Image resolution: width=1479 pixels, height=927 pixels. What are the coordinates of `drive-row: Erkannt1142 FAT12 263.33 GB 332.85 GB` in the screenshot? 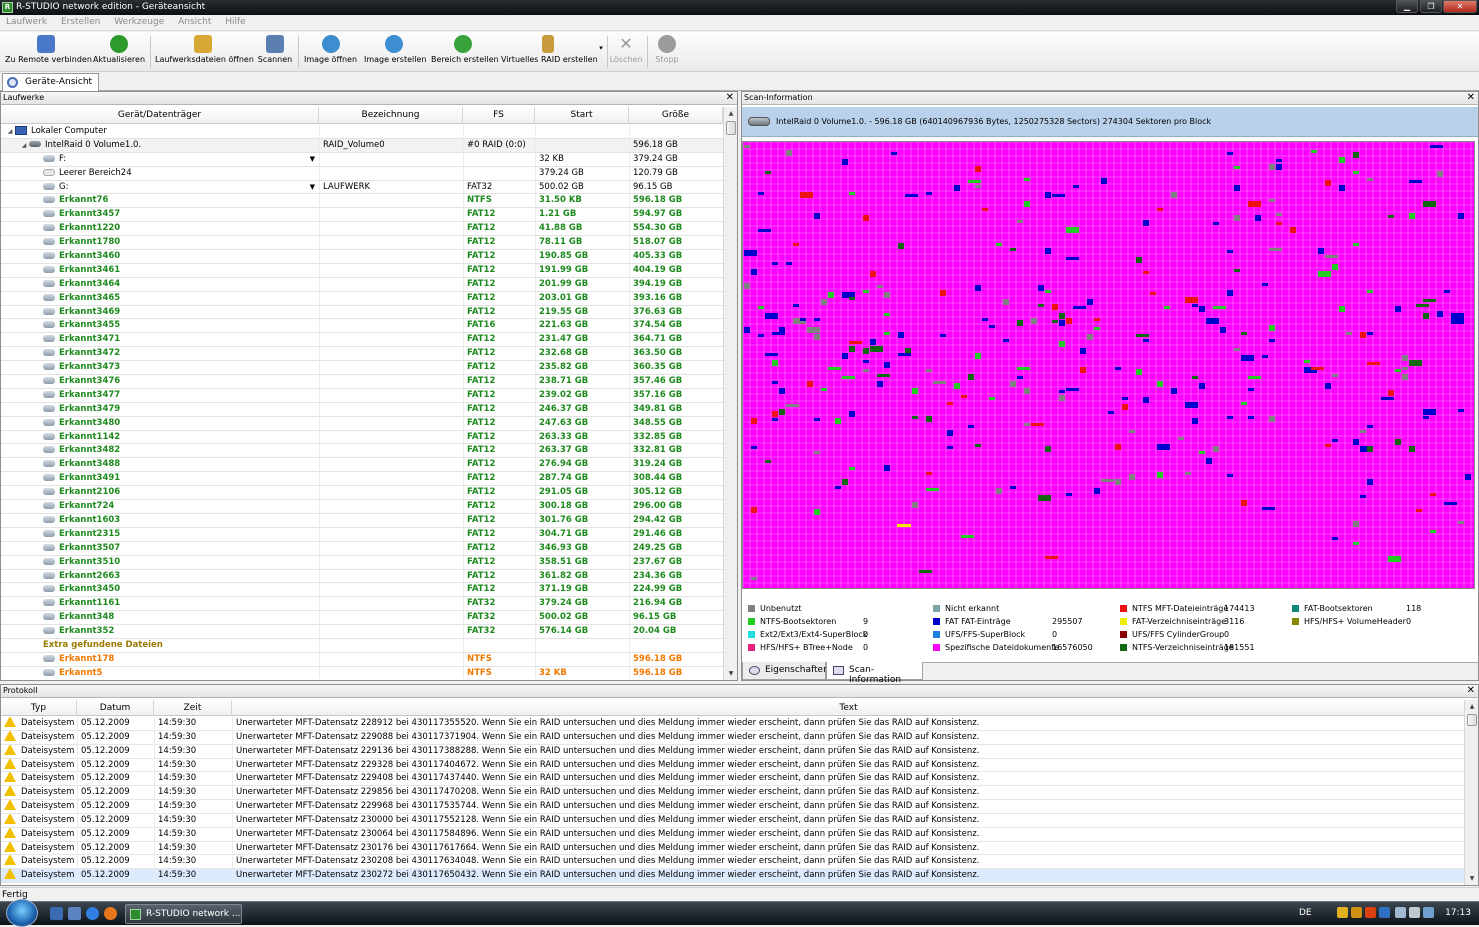 It's located at (362, 437).